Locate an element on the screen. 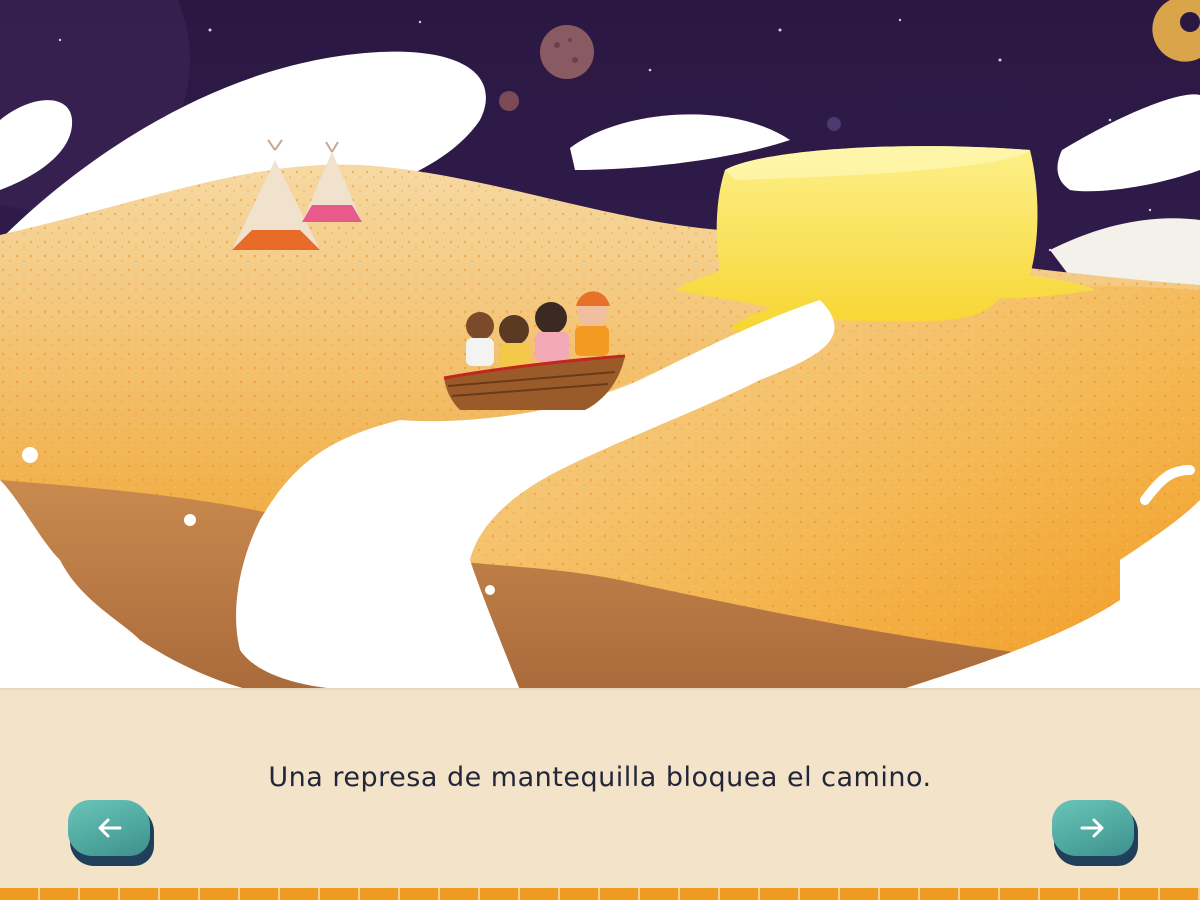 The height and width of the screenshot is (900, 1200). next-page-button is located at coordinates (1095, 833).